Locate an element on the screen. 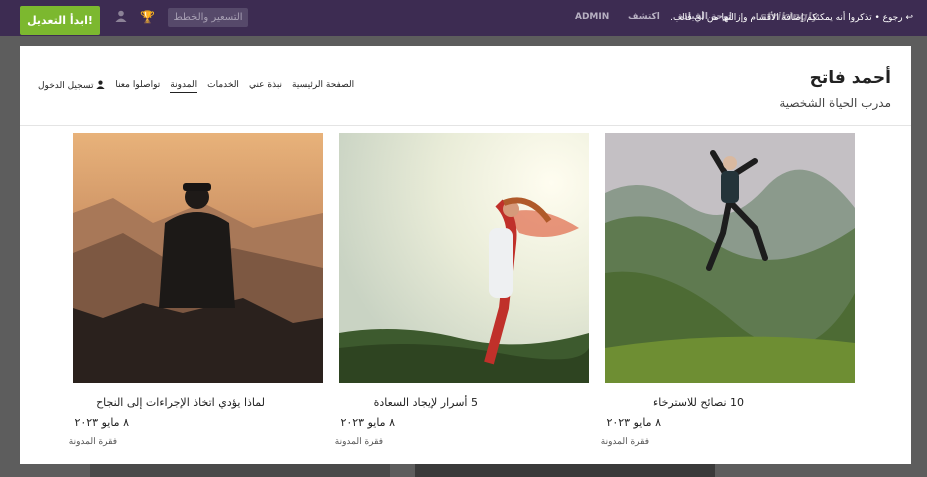  start-editing-button: ابدأ التعديل! is located at coordinates (60, 20).